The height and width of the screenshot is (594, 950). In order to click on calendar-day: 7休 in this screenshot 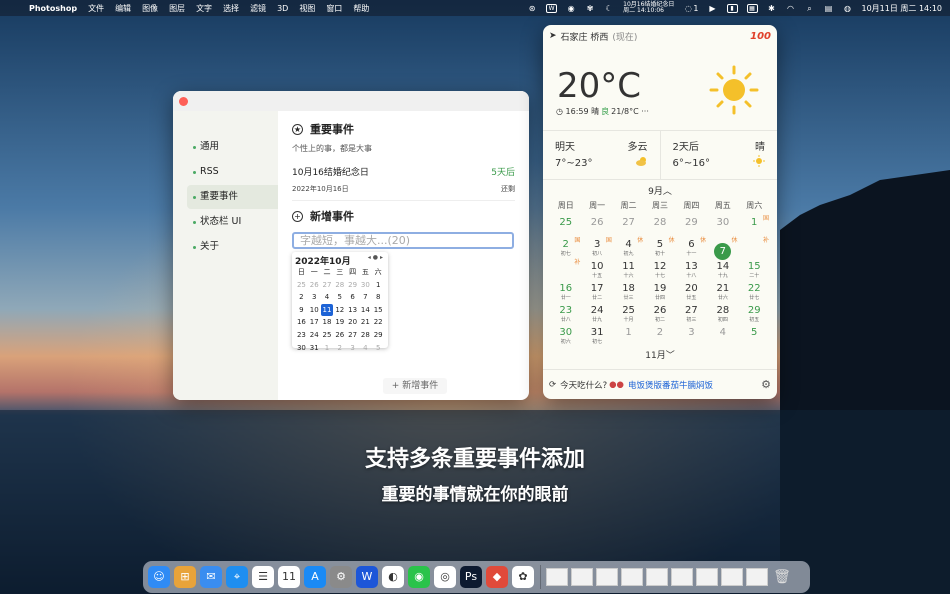, I will do `click(722, 249)`.